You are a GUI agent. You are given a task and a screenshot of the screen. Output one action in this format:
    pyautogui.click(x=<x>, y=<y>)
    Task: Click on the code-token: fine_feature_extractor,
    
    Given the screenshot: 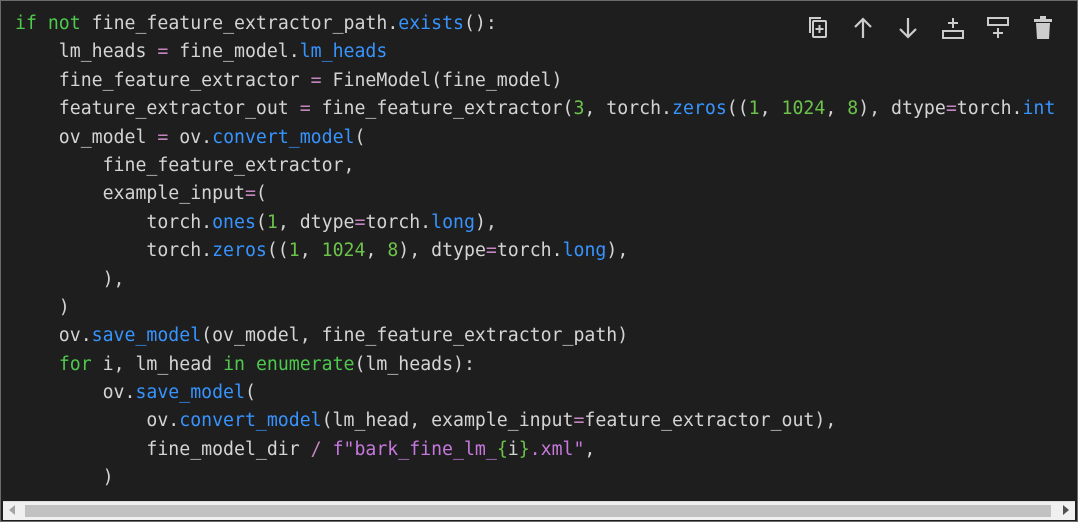 What is the action you would take?
    pyautogui.click(x=185, y=165)
    